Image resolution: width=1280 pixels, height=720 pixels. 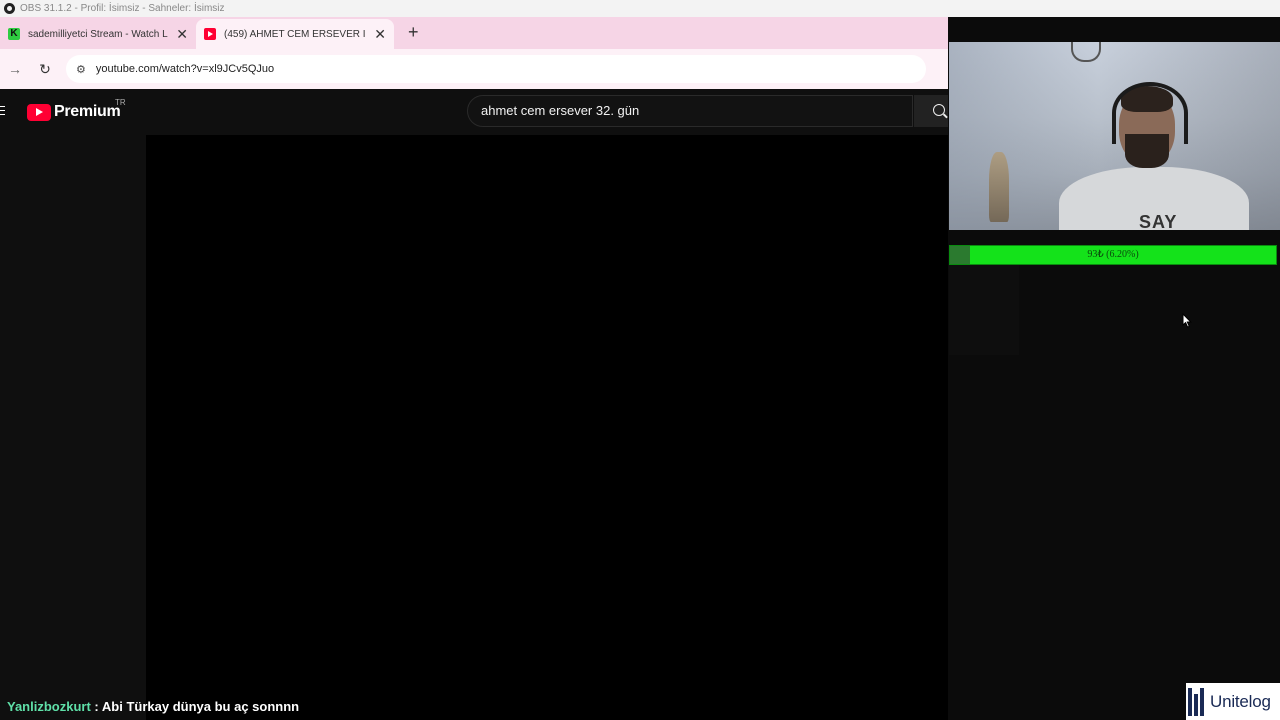 I want to click on youtube-sidebar, so click(x=73, y=427).